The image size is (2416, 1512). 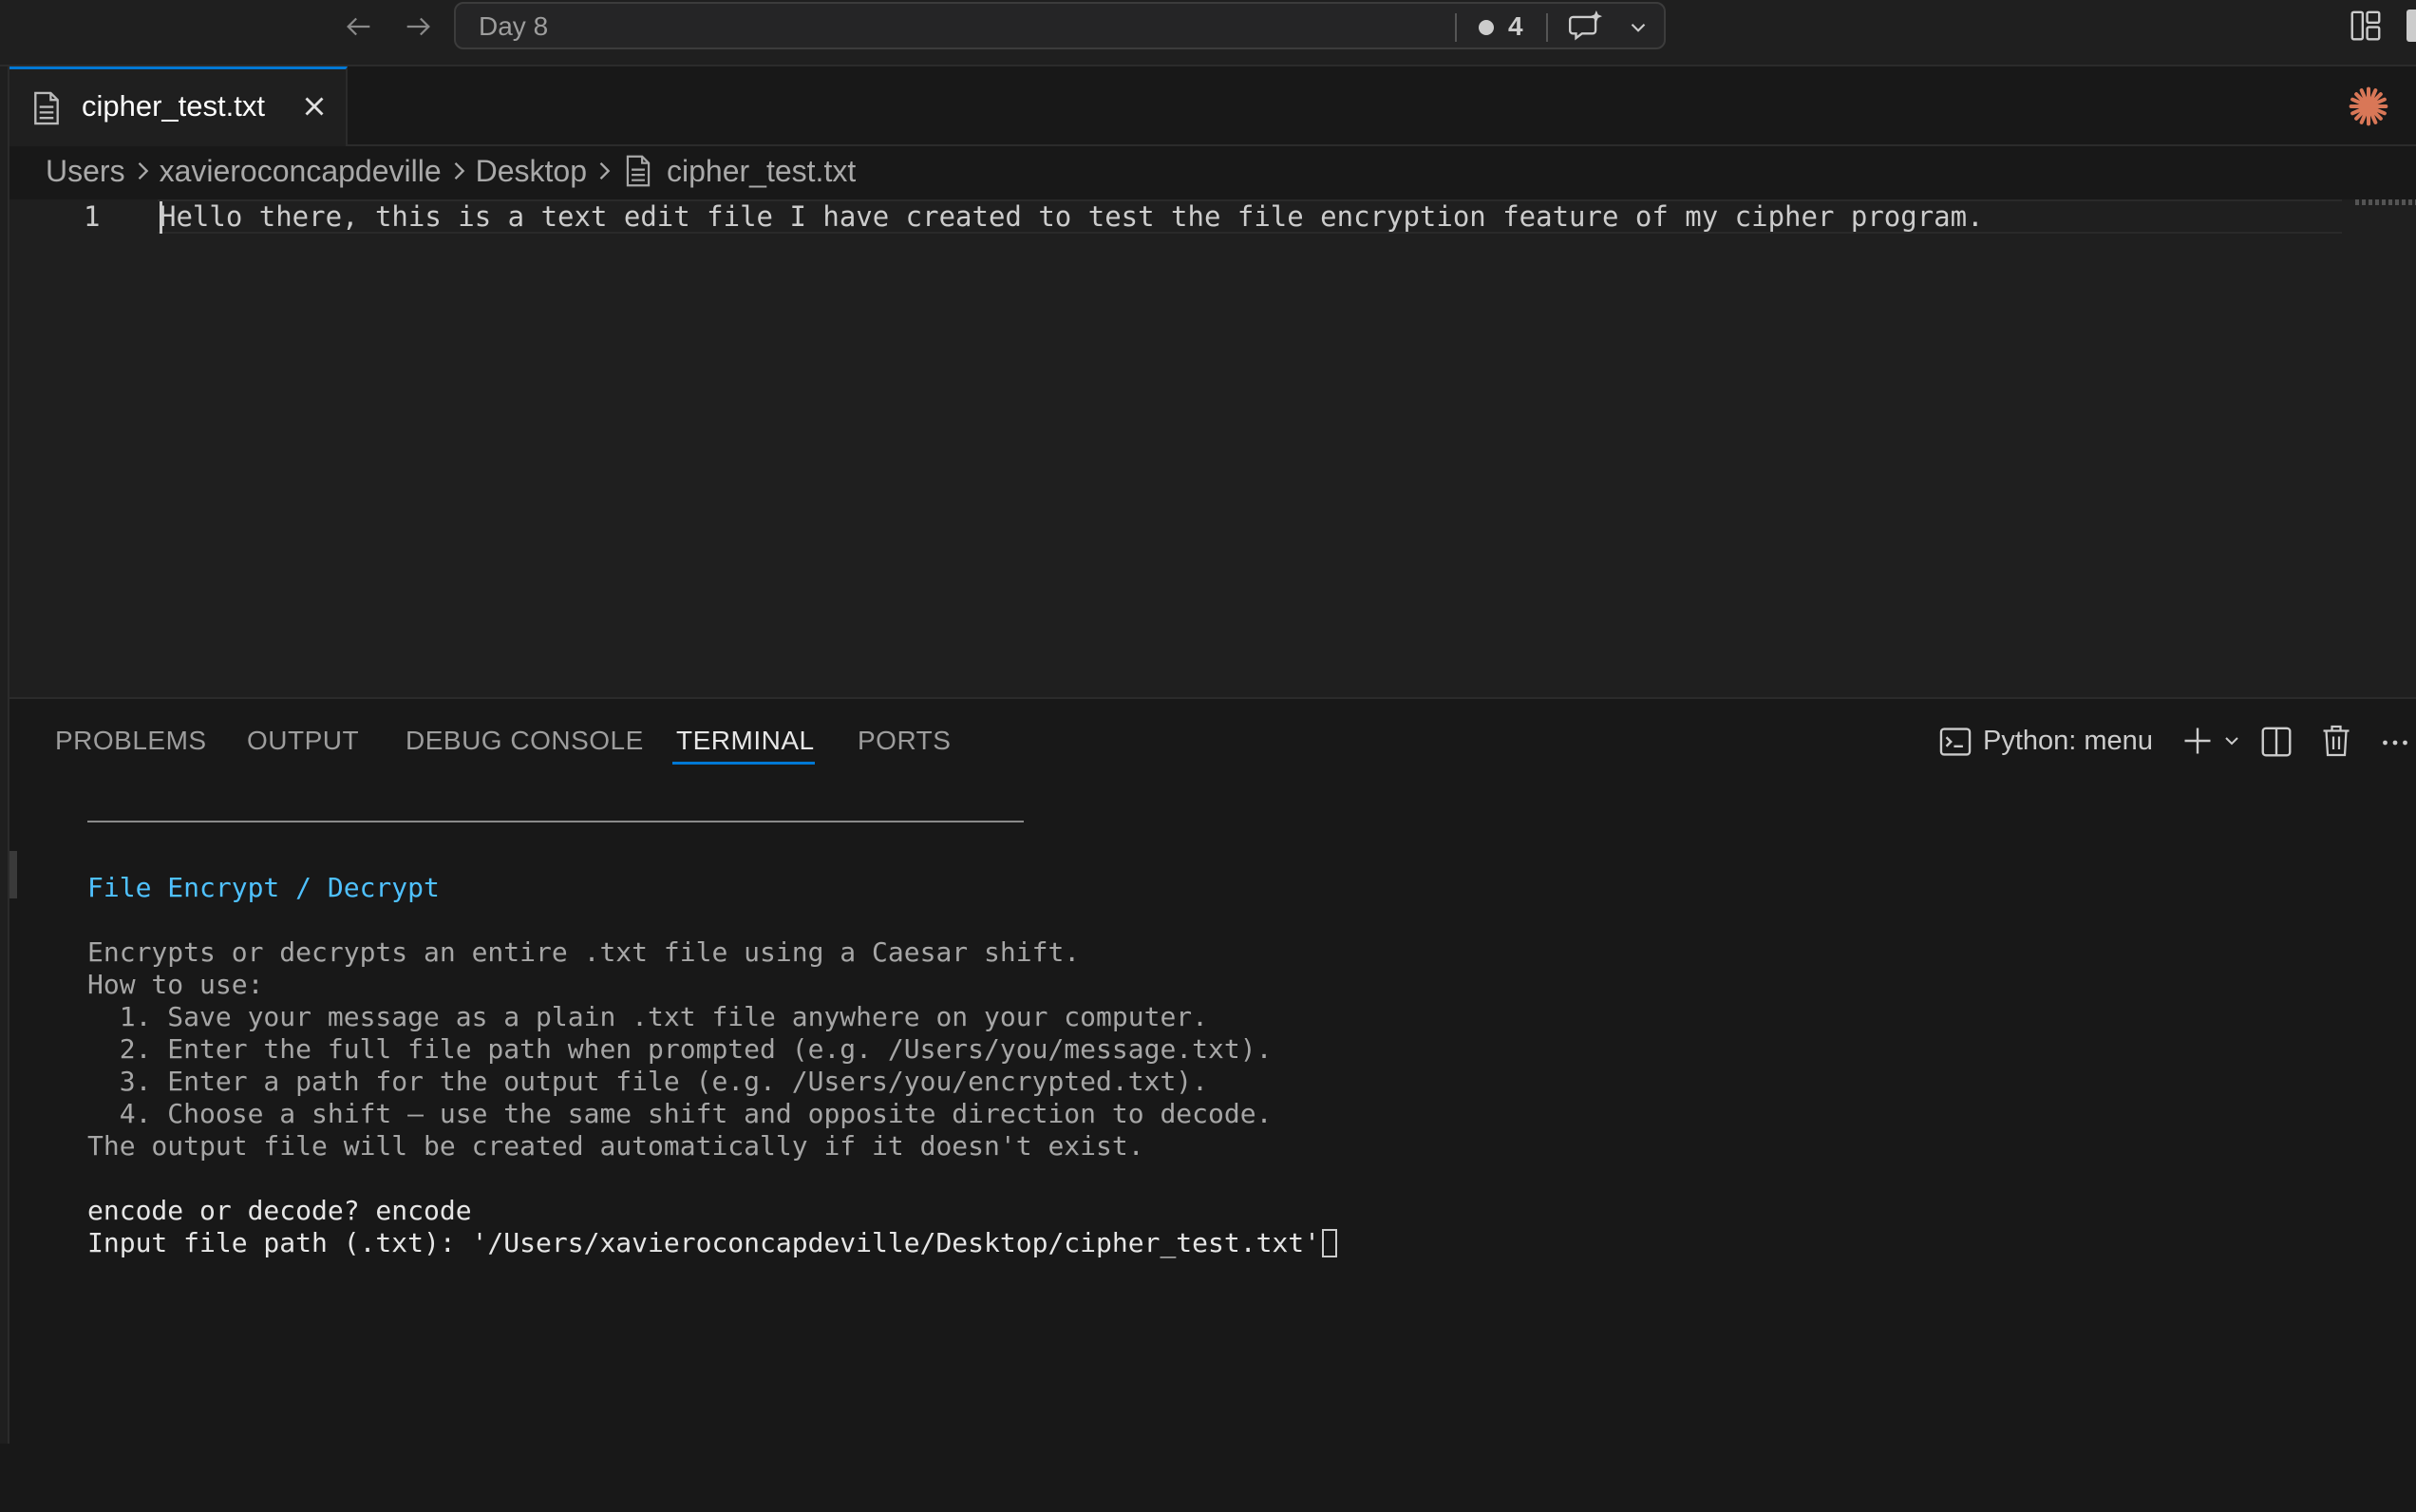 What do you see at coordinates (1955, 742) in the screenshot?
I see `terminal-icon` at bounding box center [1955, 742].